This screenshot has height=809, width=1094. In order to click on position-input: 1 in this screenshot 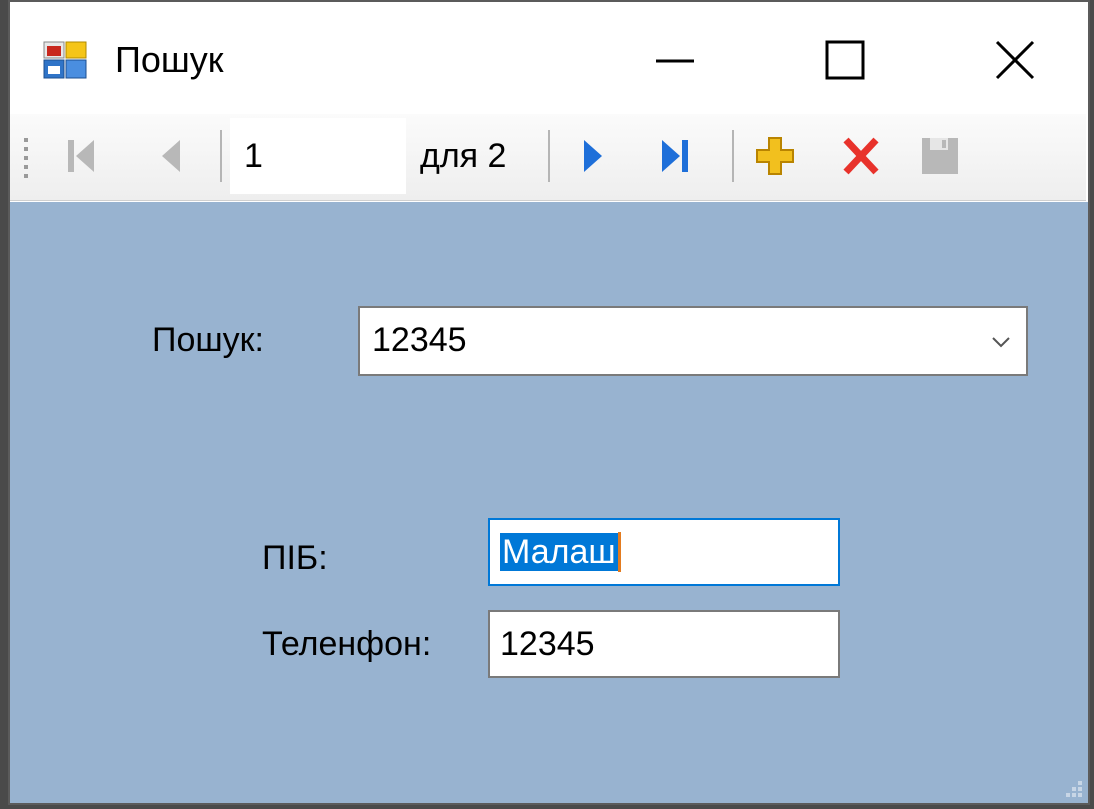, I will do `click(318, 156)`.